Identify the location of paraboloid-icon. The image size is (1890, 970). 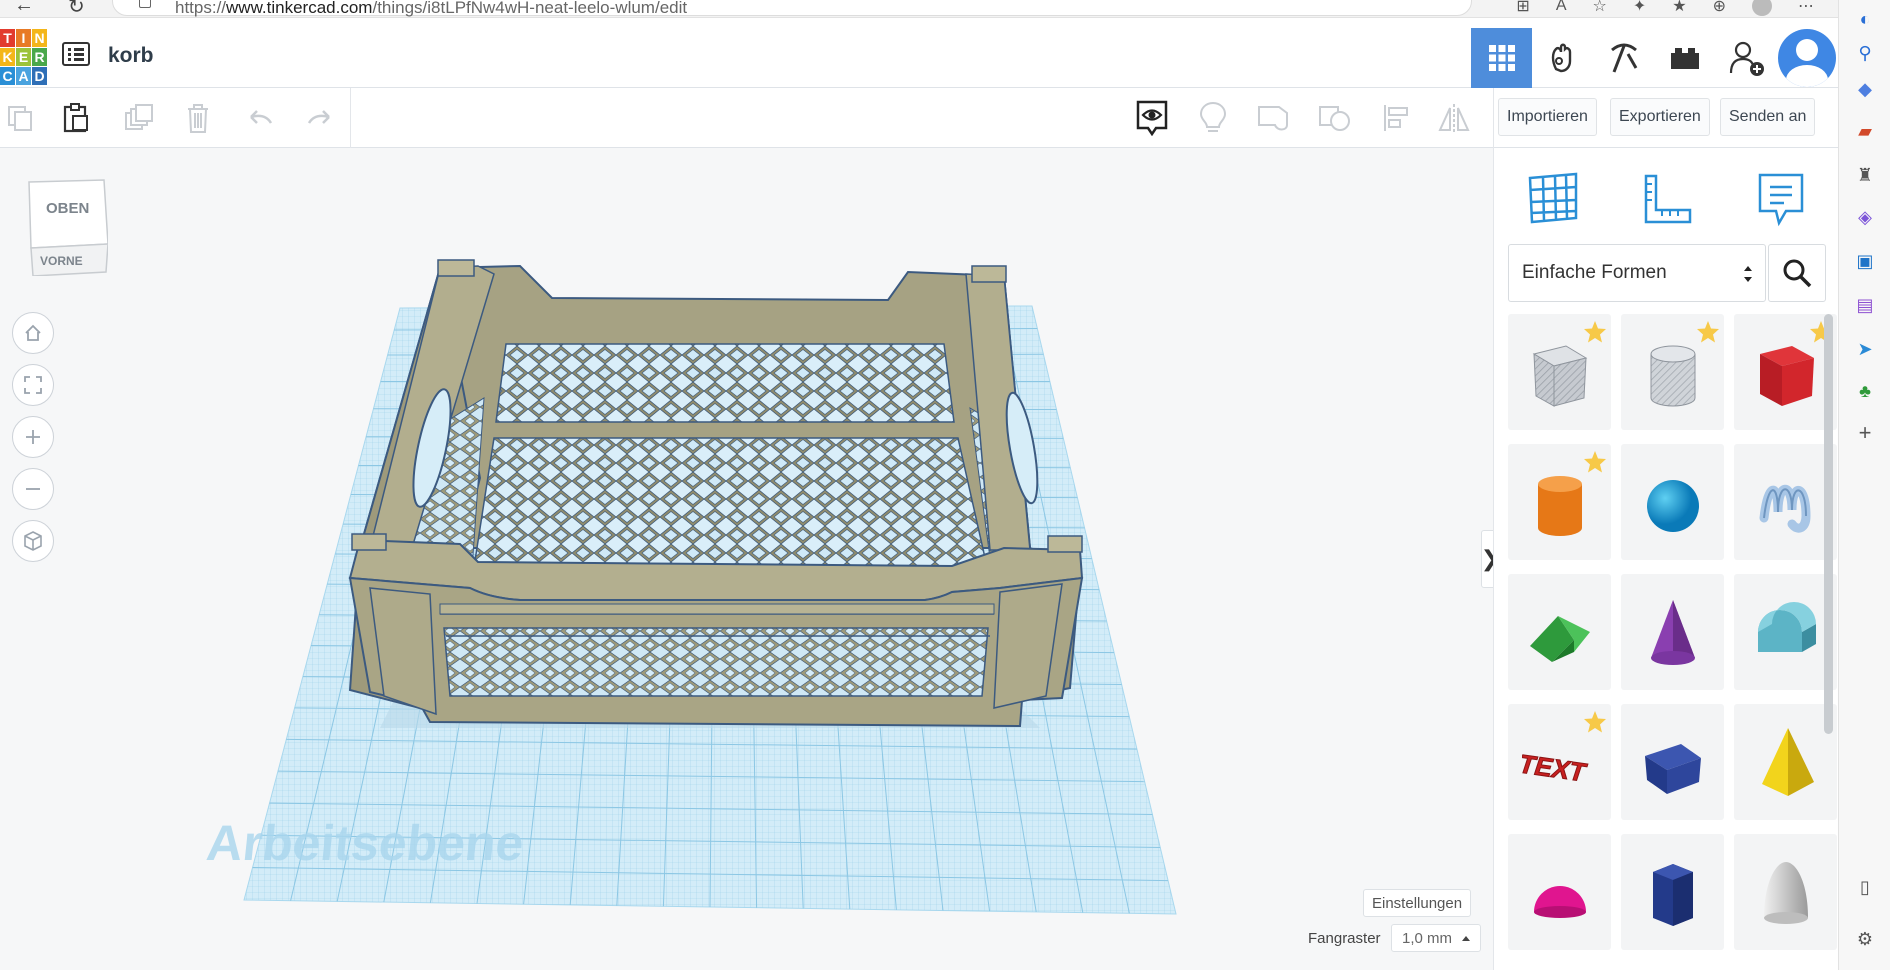
(1785, 893).